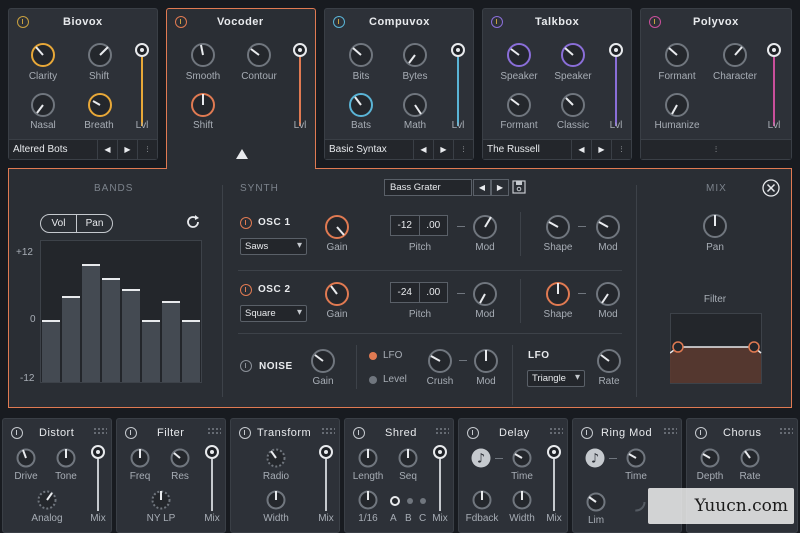 Image resolution: width=800 pixels, height=533 pixels. I want to click on seq-knob, so click(408, 458).